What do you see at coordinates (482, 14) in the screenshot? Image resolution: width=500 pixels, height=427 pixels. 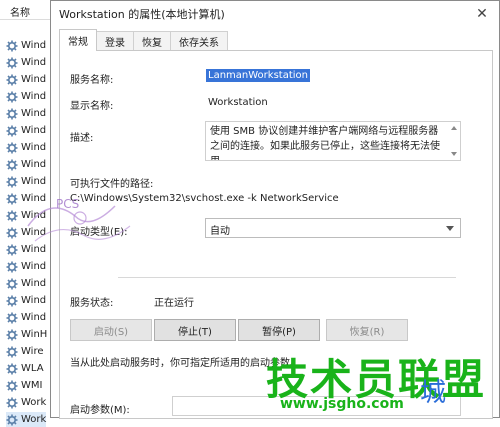 I see `close-icon: ✕` at bounding box center [482, 14].